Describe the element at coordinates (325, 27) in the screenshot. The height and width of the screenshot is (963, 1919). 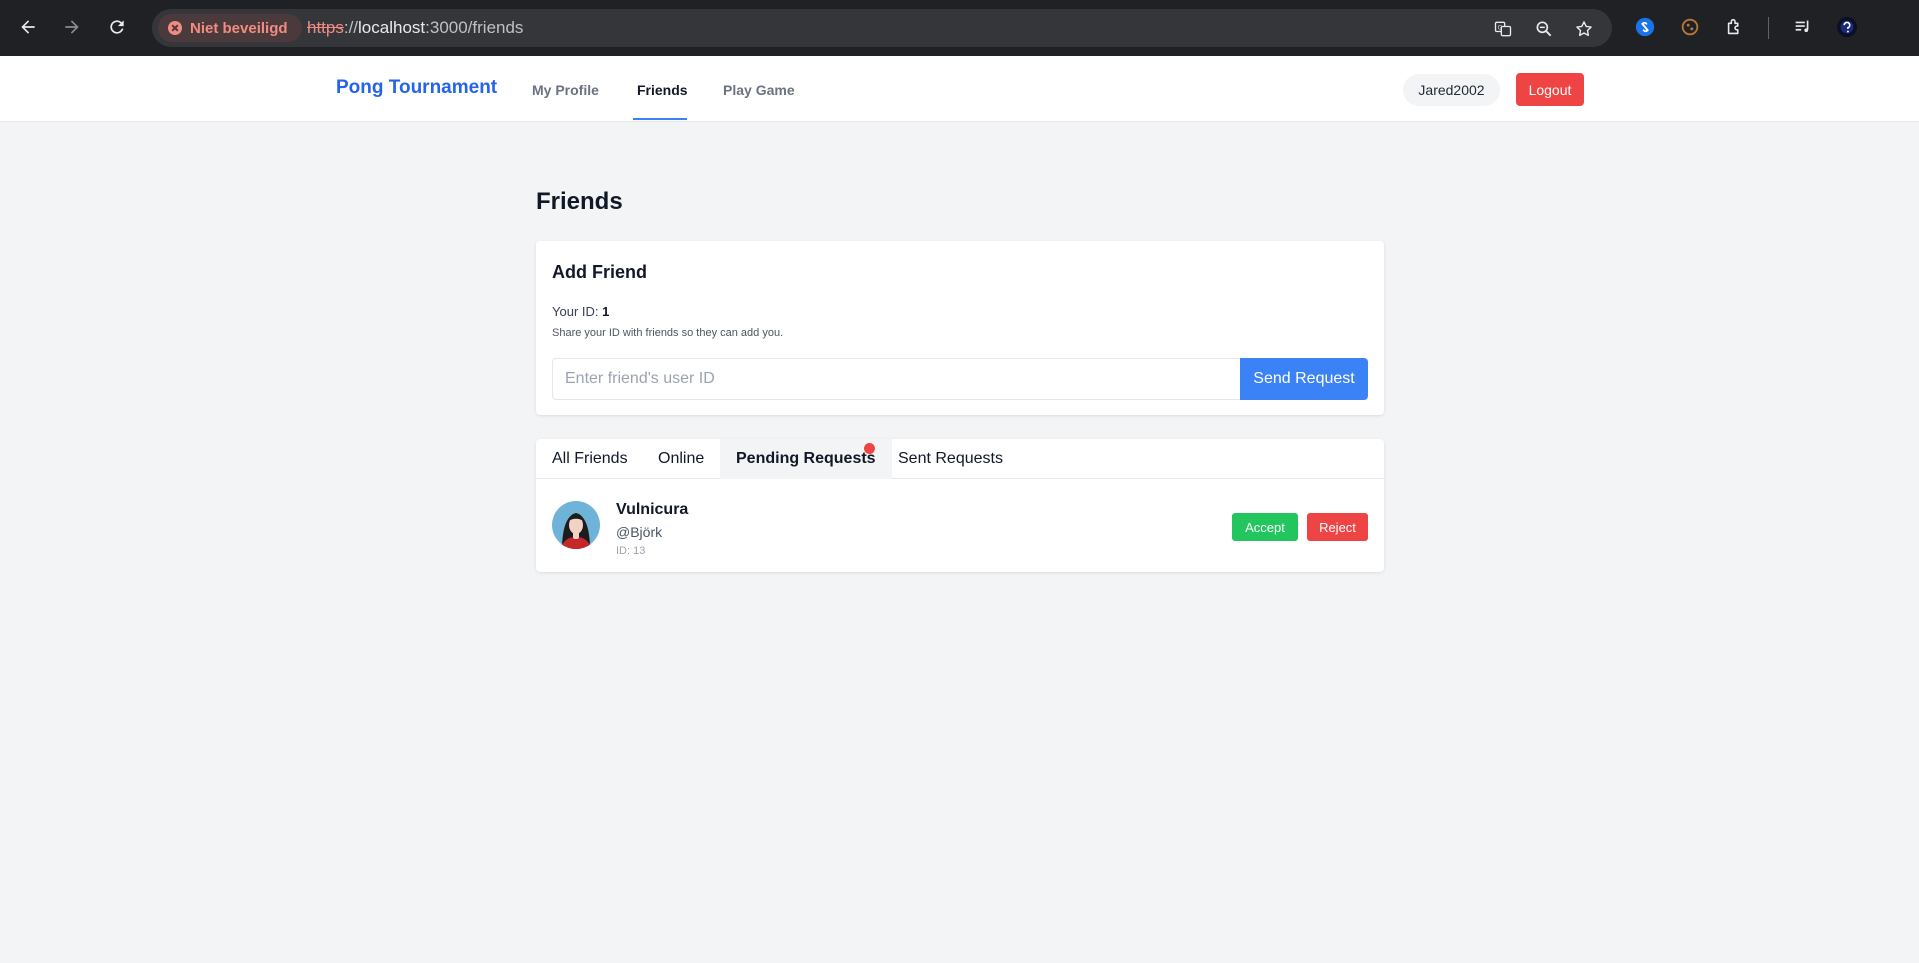
I see `url-scheme: https` at that location.